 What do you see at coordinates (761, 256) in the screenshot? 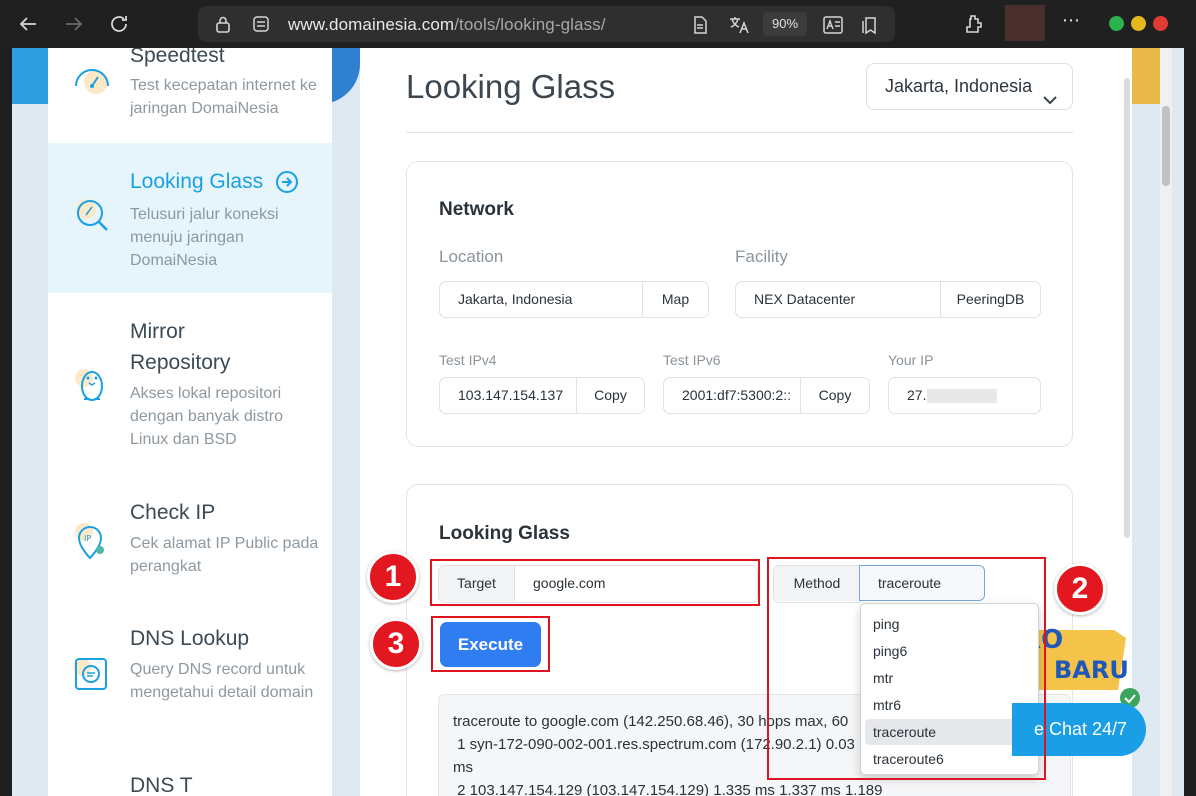
I see `facility-label: Facility` at bounding box center [761, 256].